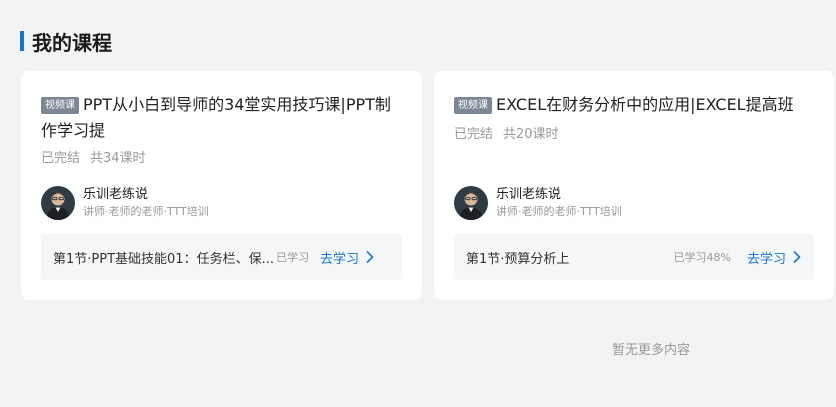  Describe the element at coordinates (518, 259) in the screenshot. I see `current-lesson-title: 第1节·预算分析上` at that location.